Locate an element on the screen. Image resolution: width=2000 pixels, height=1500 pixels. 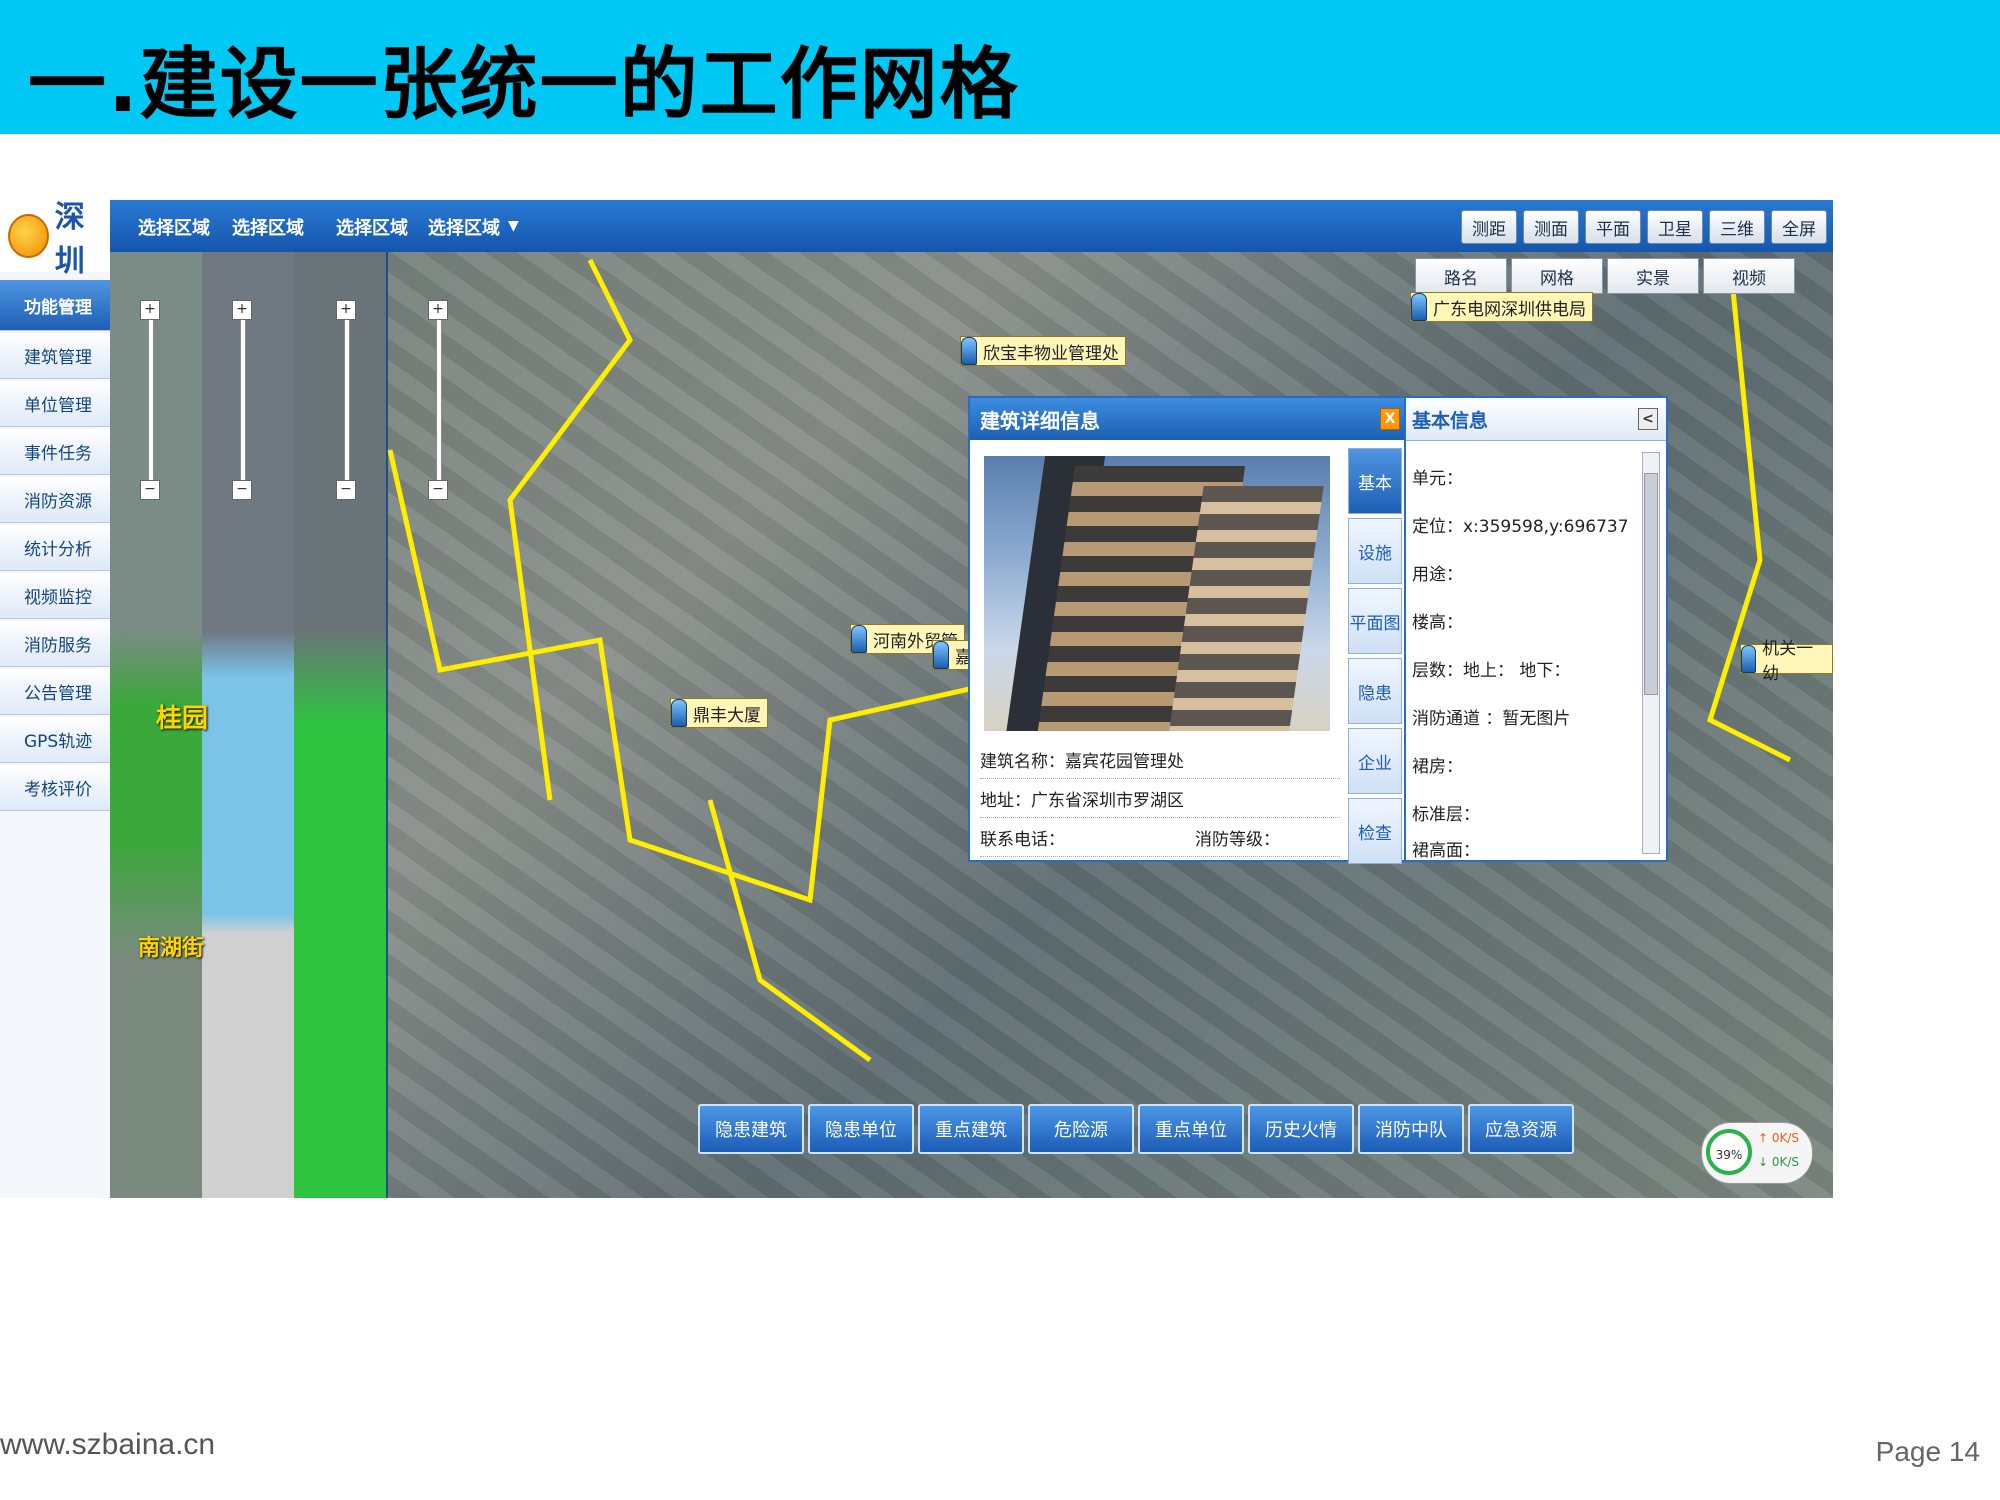
download-speed: 0K/S is located at coordinates (1785, 1162).